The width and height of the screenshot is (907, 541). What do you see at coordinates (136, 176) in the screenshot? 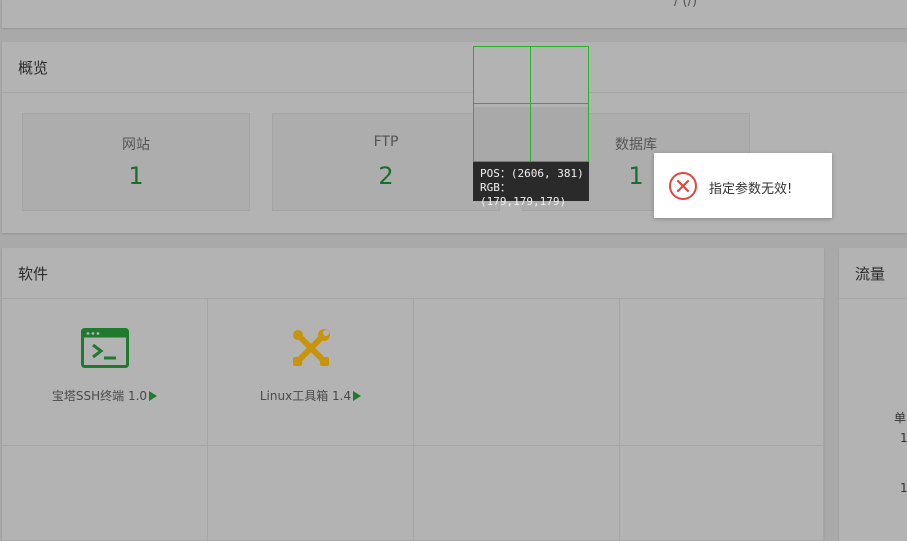
I see `card-value: 1` at bounding box center [136, 176].